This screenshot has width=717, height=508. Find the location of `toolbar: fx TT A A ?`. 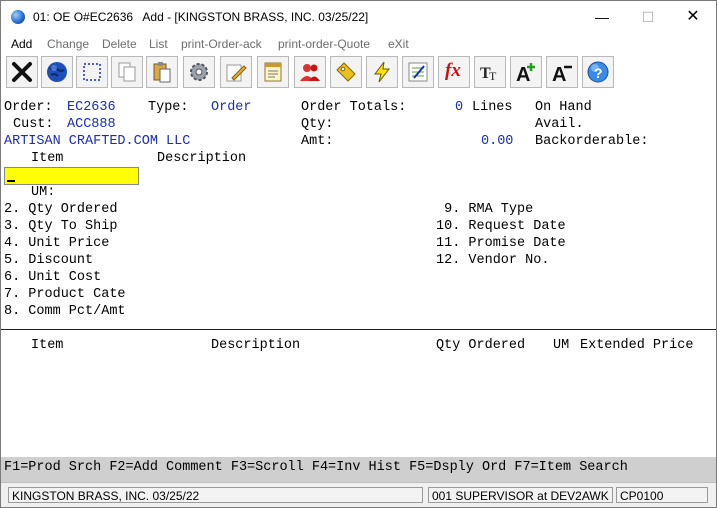

toolbar: fx TT A A ? is located at coordinates (358, 73).